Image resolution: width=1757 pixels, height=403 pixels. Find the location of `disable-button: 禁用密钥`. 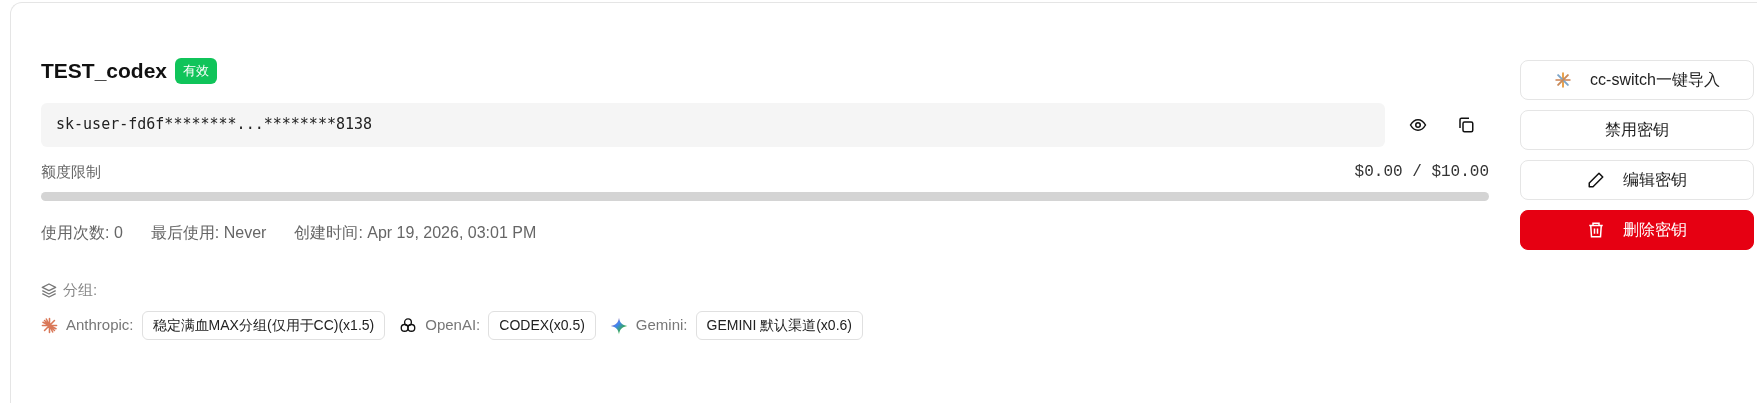

disable-button: 禁用密钥 is located at coordinates (1637, 130).